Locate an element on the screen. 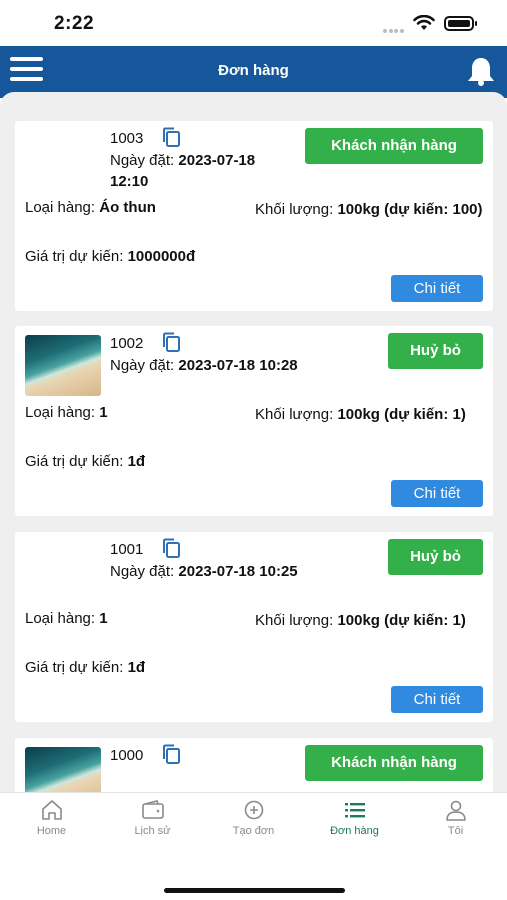 The height and width of the screenshot is (900, 507). status-bar: 2:22 is located at coordinates (253, 23).